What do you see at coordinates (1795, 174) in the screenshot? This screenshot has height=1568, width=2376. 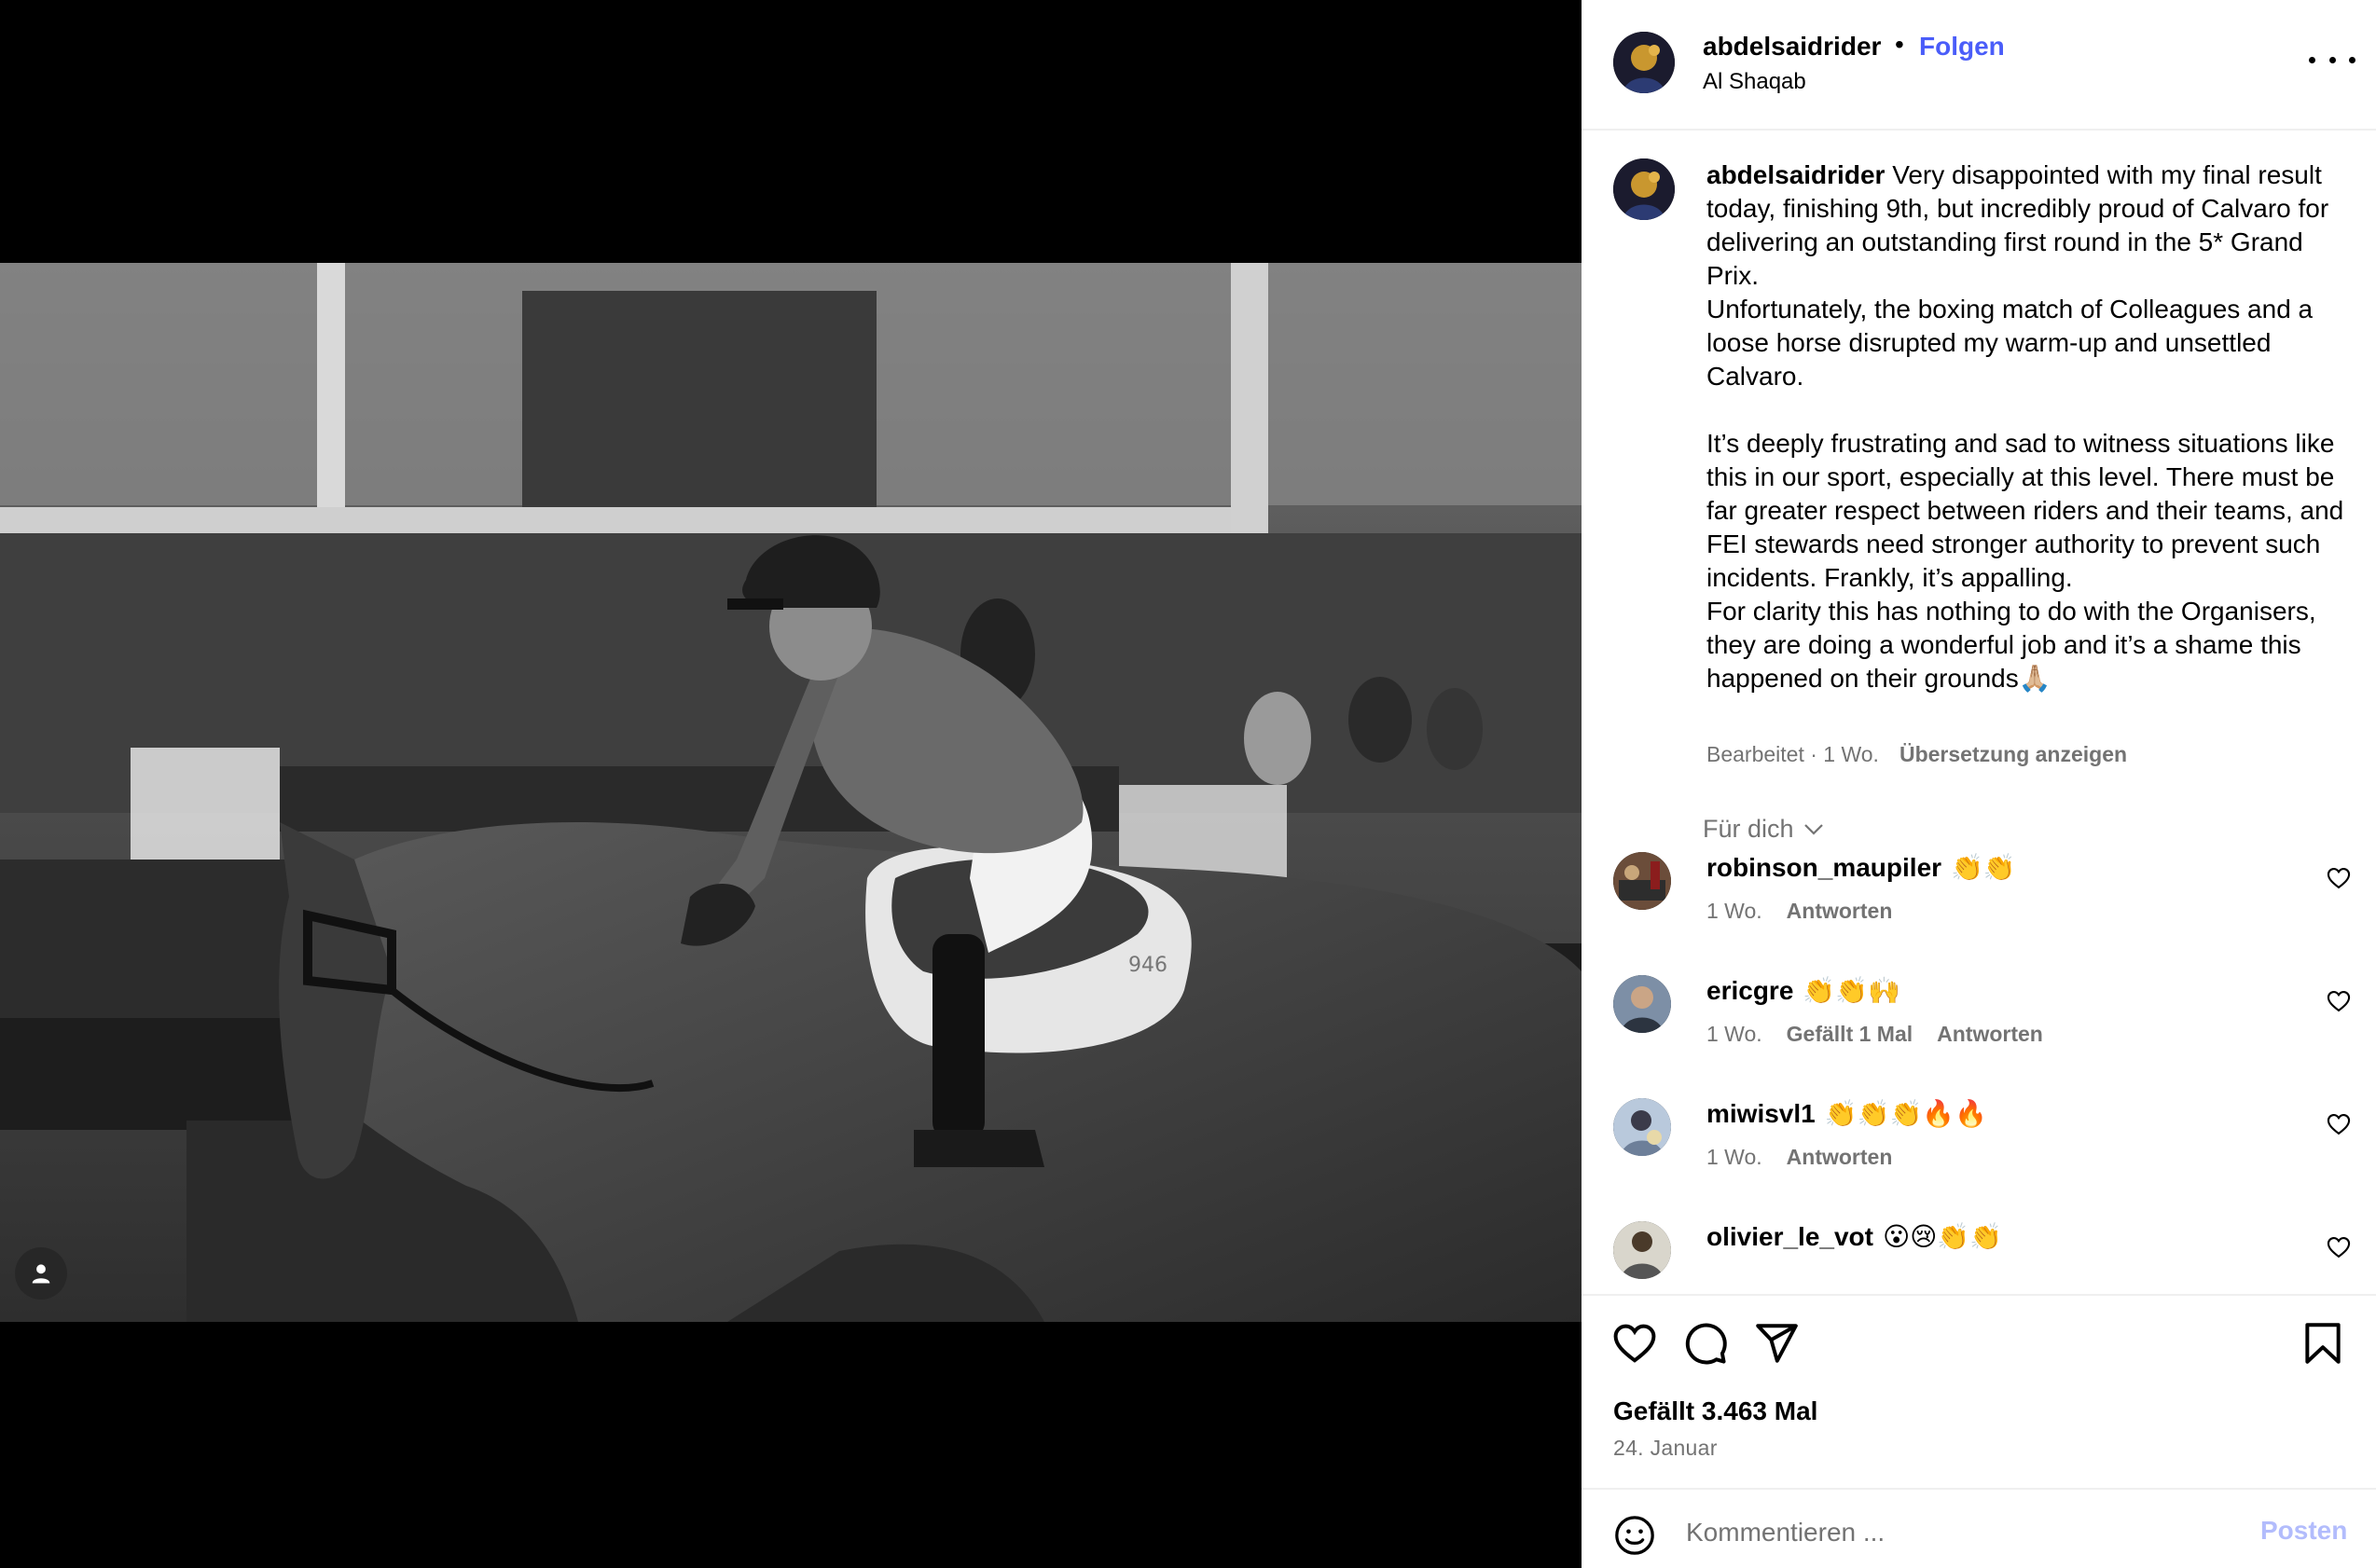 I see `caption-username: abdelsaidrider` at bounding box center [1795, 174].